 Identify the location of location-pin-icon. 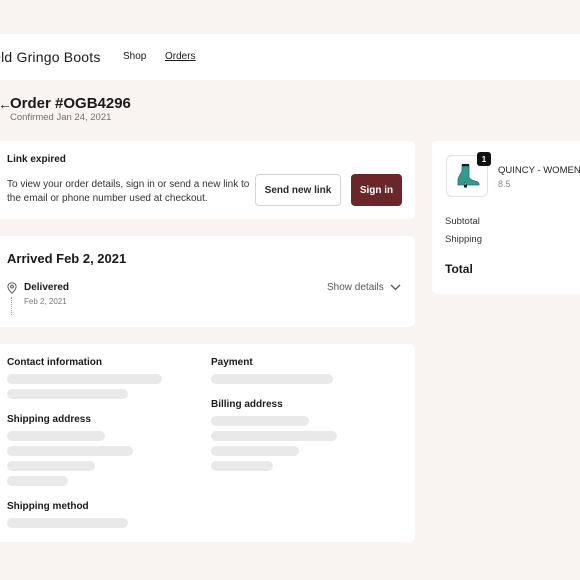
(12, 288).